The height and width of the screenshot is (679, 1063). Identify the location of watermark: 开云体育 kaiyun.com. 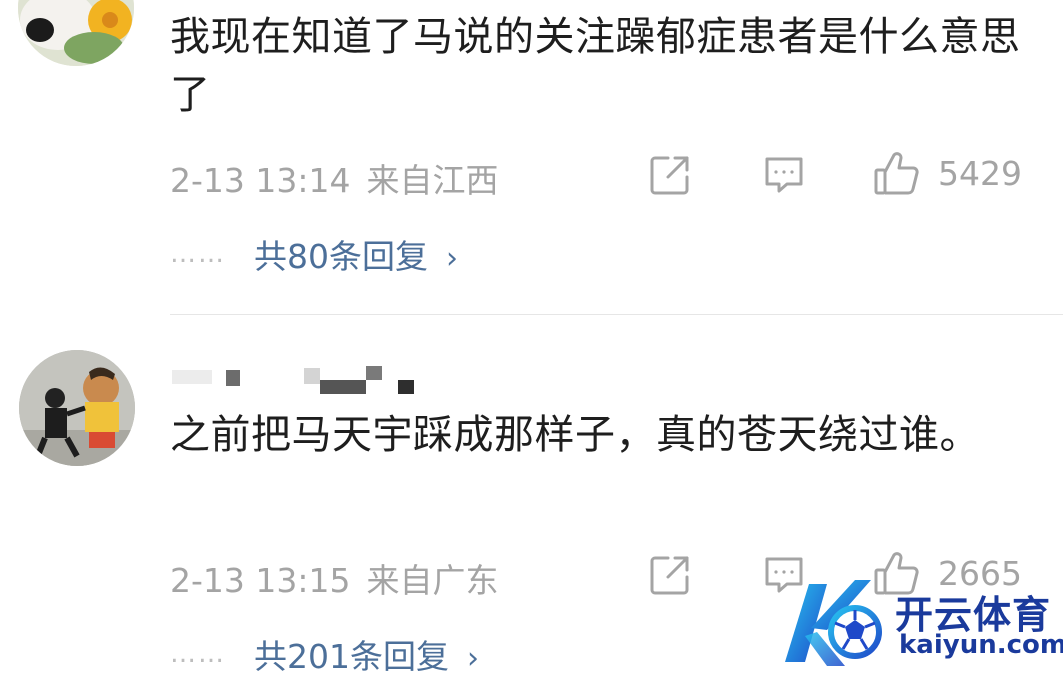
(919, 622).